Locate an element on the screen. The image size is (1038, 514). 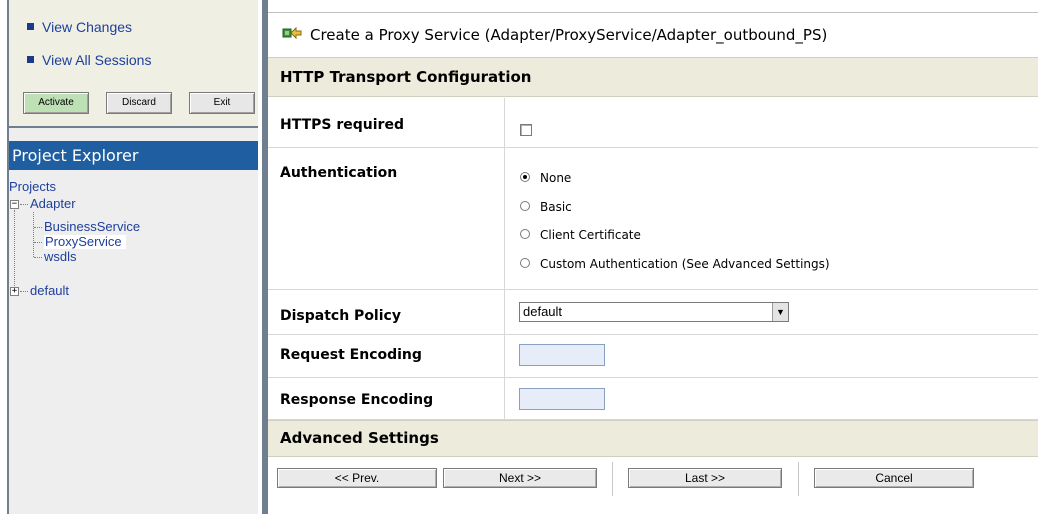
dispatch-policy-value: default is located at coordinates (543, 311).